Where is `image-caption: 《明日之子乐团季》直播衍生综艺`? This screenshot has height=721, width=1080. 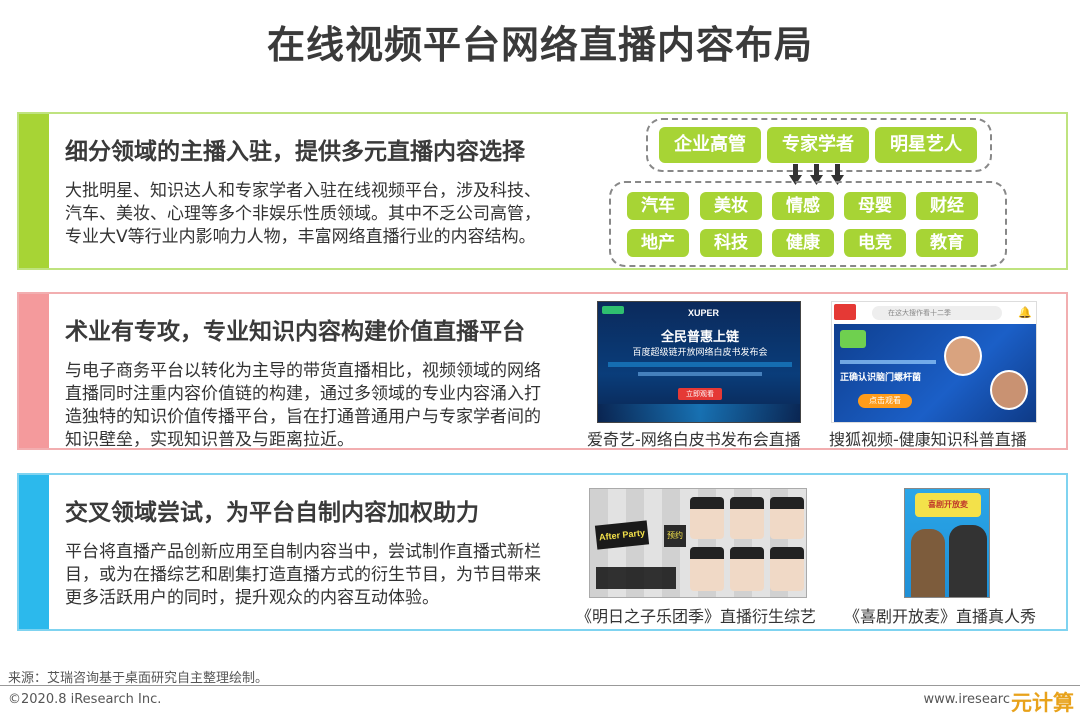 image-caption: 《明日之子乐团季》直播衍生综艺 is located at coordinates (696, 616).